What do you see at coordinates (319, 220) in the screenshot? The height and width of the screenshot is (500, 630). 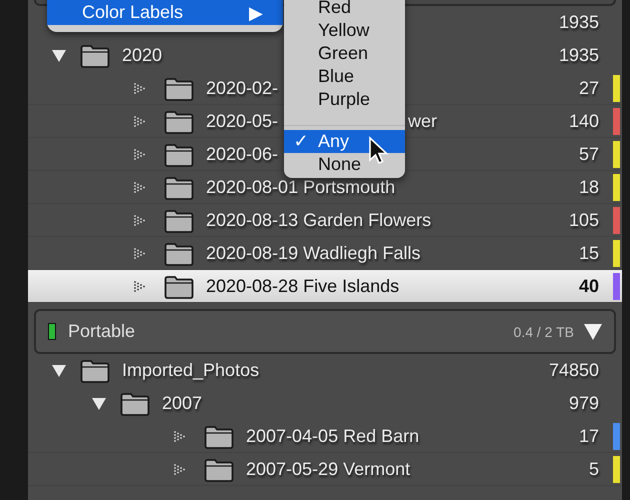 I see `folder-name: 2020-08-13 Garden Flowers` at bounding box center [319, 220].